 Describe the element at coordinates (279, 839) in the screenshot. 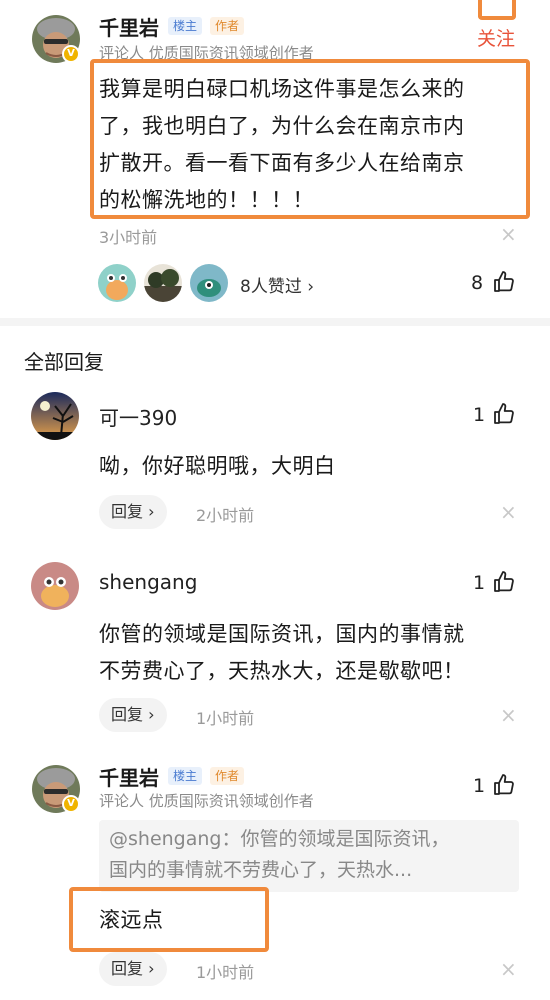

I see `quote-line: @shengang：你管的领域是国际资讯，` at that location.